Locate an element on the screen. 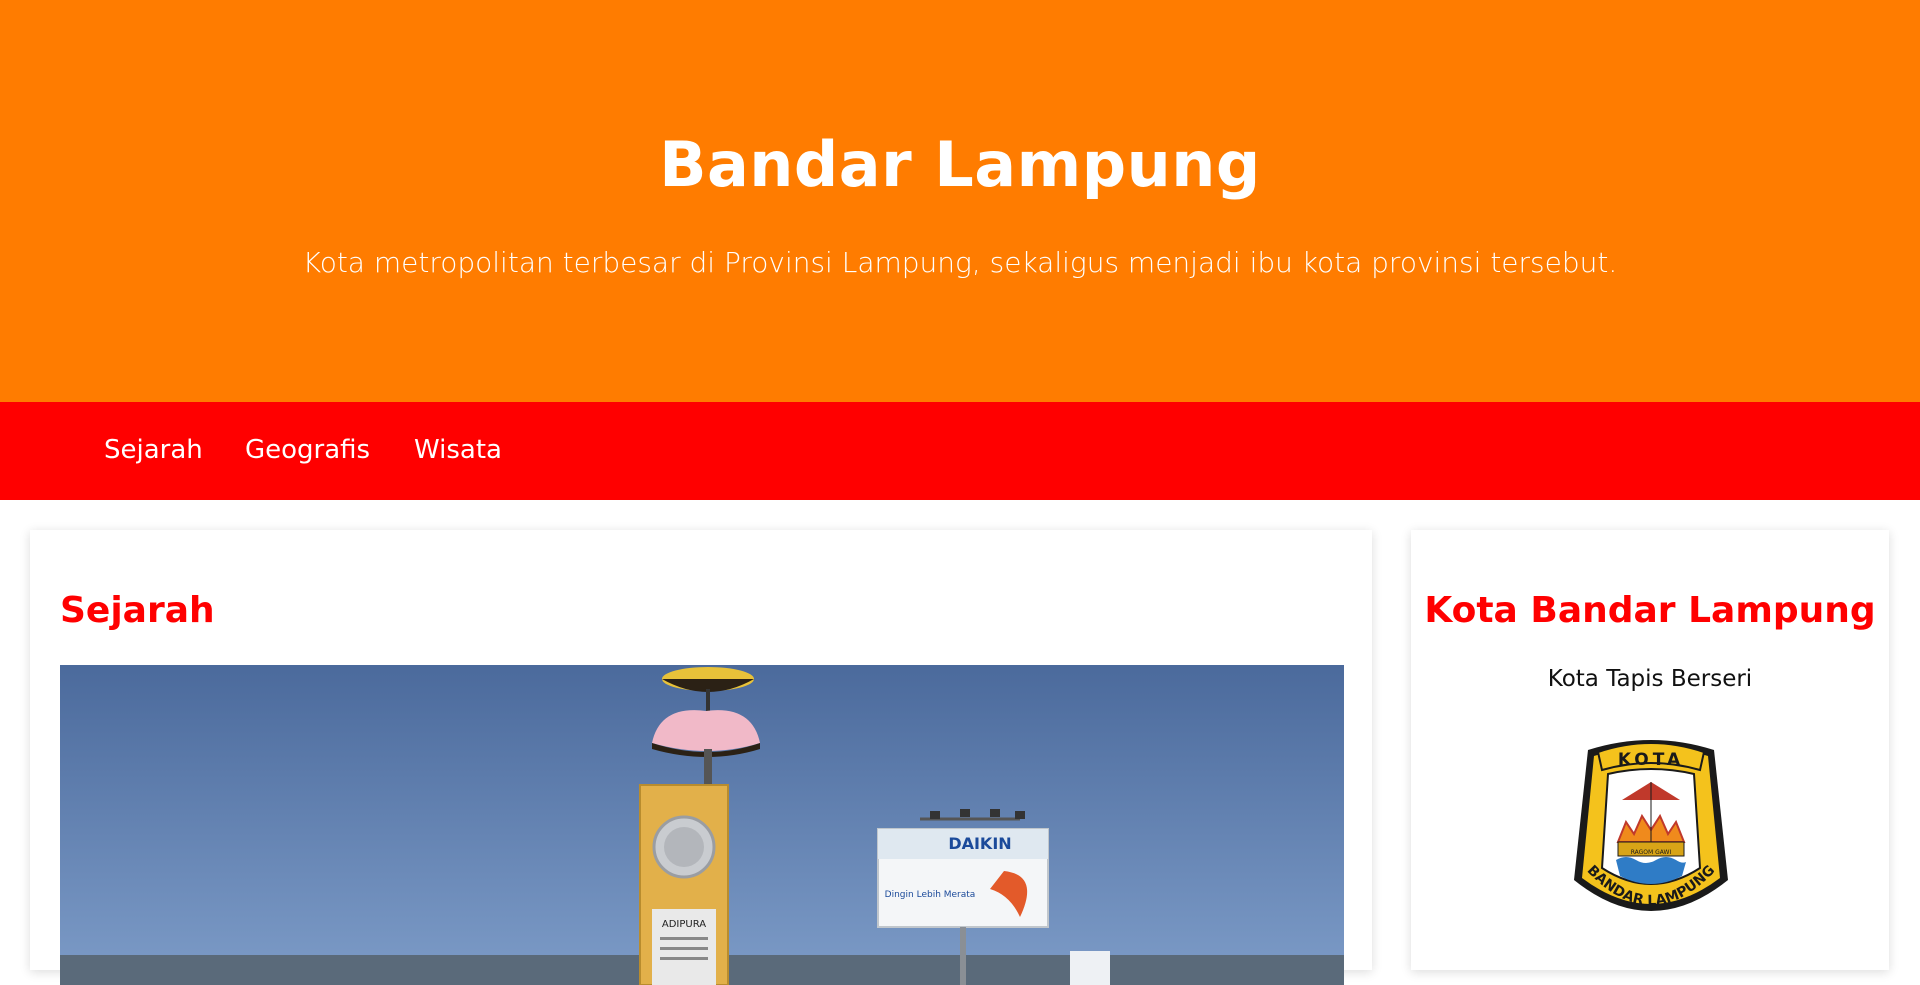  monument-pillar: ADIPURA is located at coordinates (684, 884).